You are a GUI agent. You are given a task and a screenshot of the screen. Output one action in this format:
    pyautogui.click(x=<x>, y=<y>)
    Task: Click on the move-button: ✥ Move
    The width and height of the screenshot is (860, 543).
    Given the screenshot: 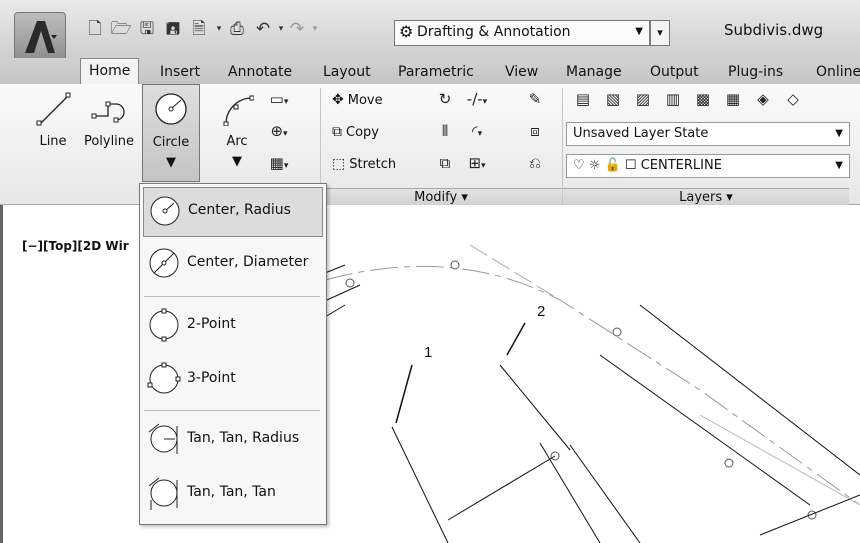 What is the action you would take?
    pyautogui.click(x=357, y=100)
    